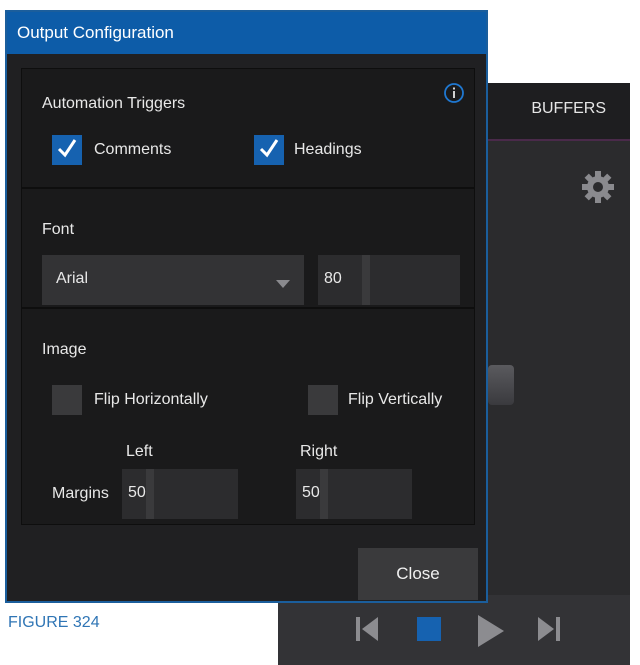 The image size is (640, 665). I want to click on comments-checkbox, so click(67, 150).